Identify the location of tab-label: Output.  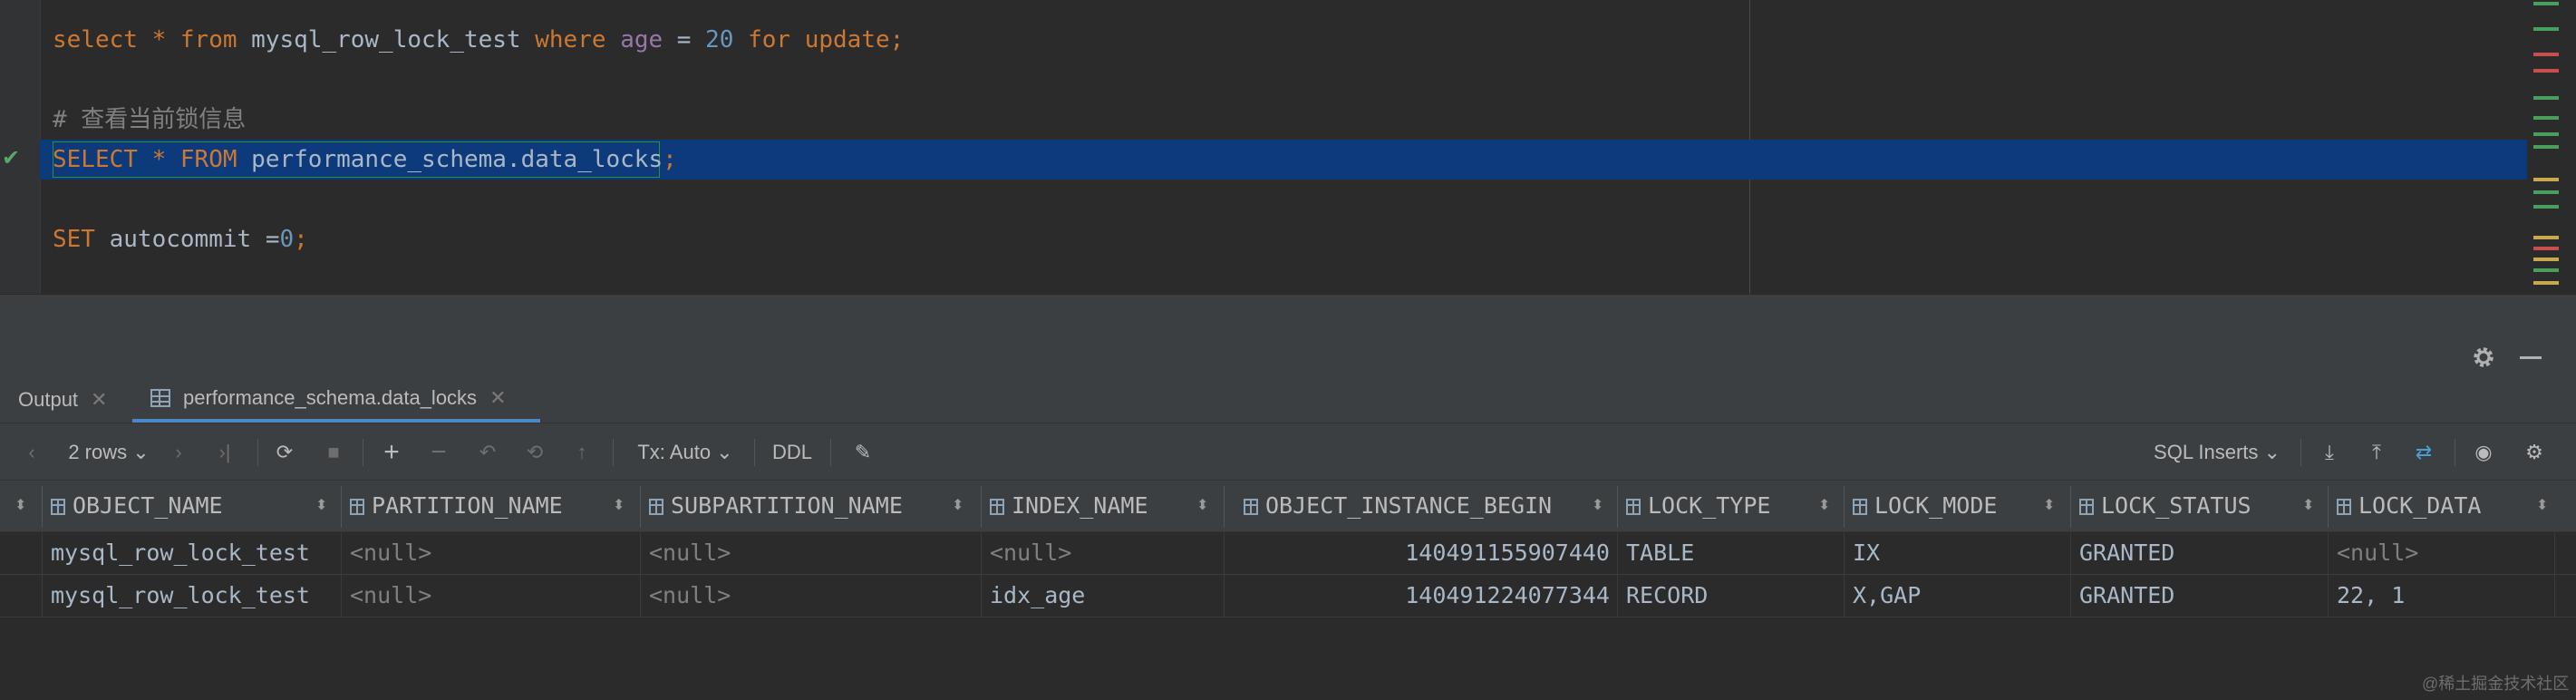
(48, 399).